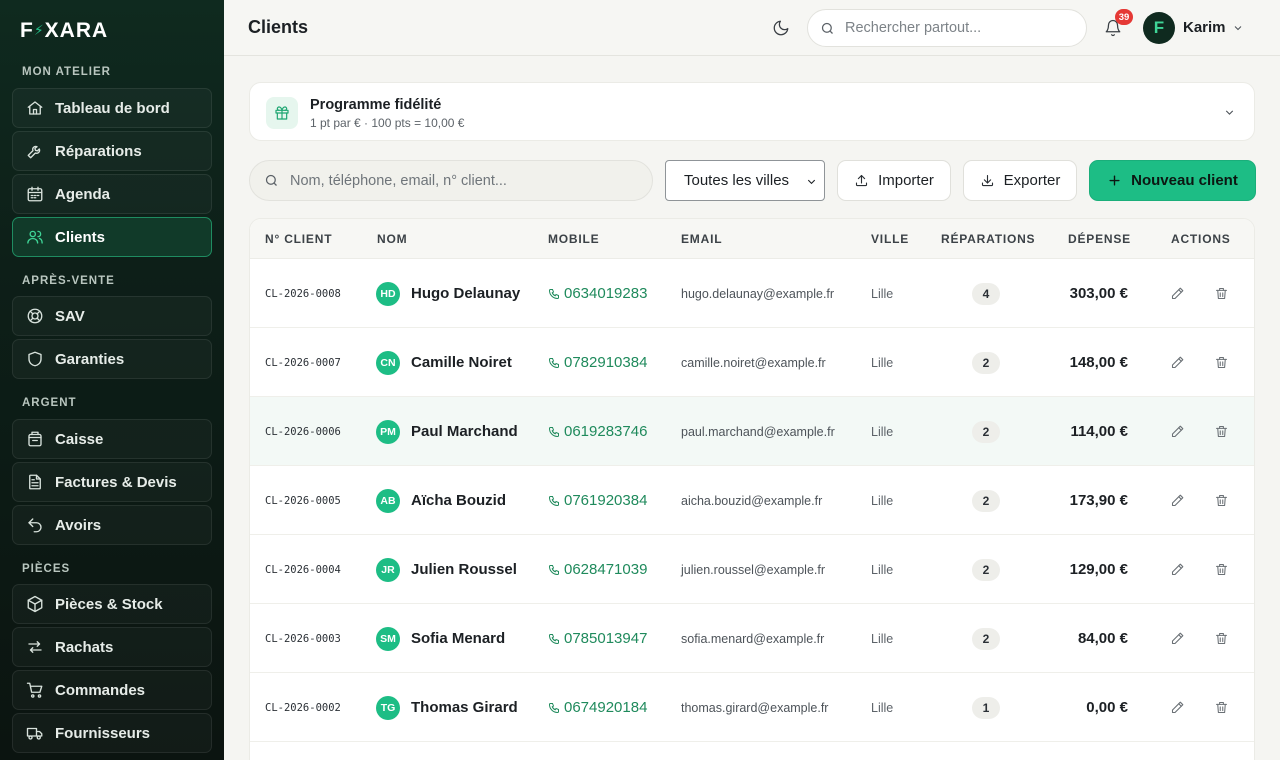  What do you see at coordinates (112, 237) in the screenshot?
I see `sidebar-item-clients: Clients` at bounding box center [112, 237].